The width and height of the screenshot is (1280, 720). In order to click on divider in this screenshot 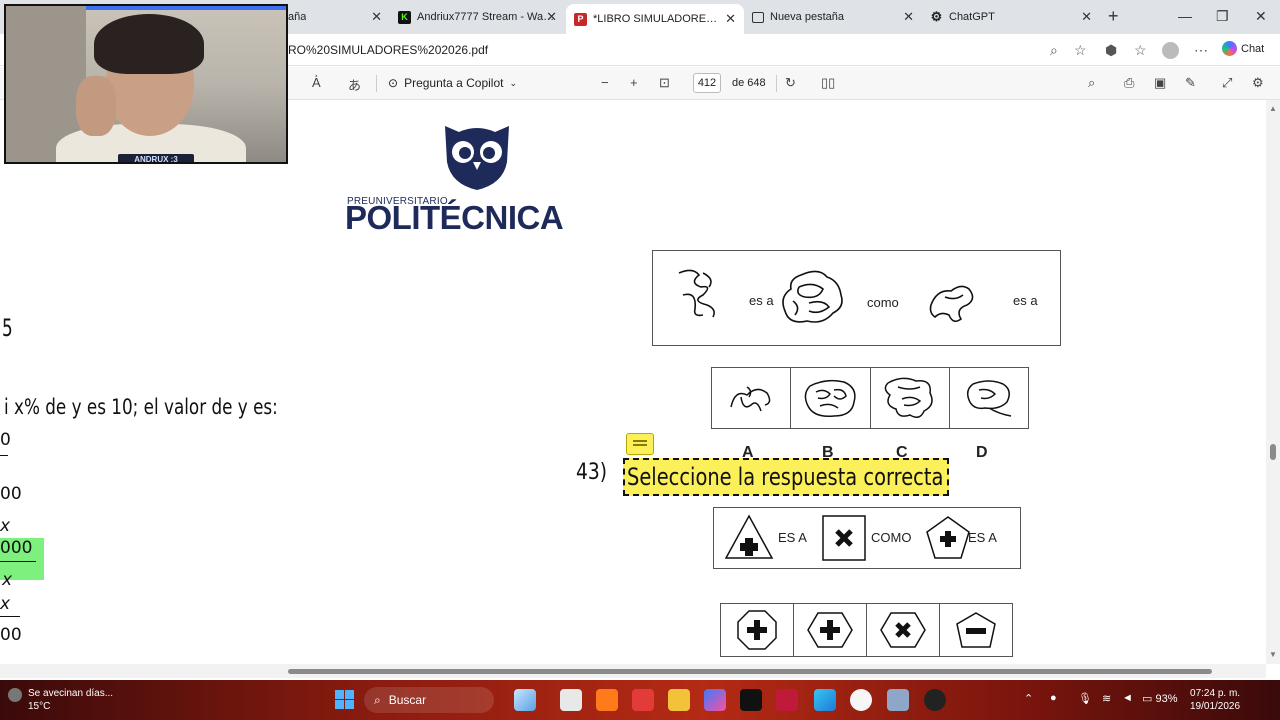, I will do `click(776, 83)`.